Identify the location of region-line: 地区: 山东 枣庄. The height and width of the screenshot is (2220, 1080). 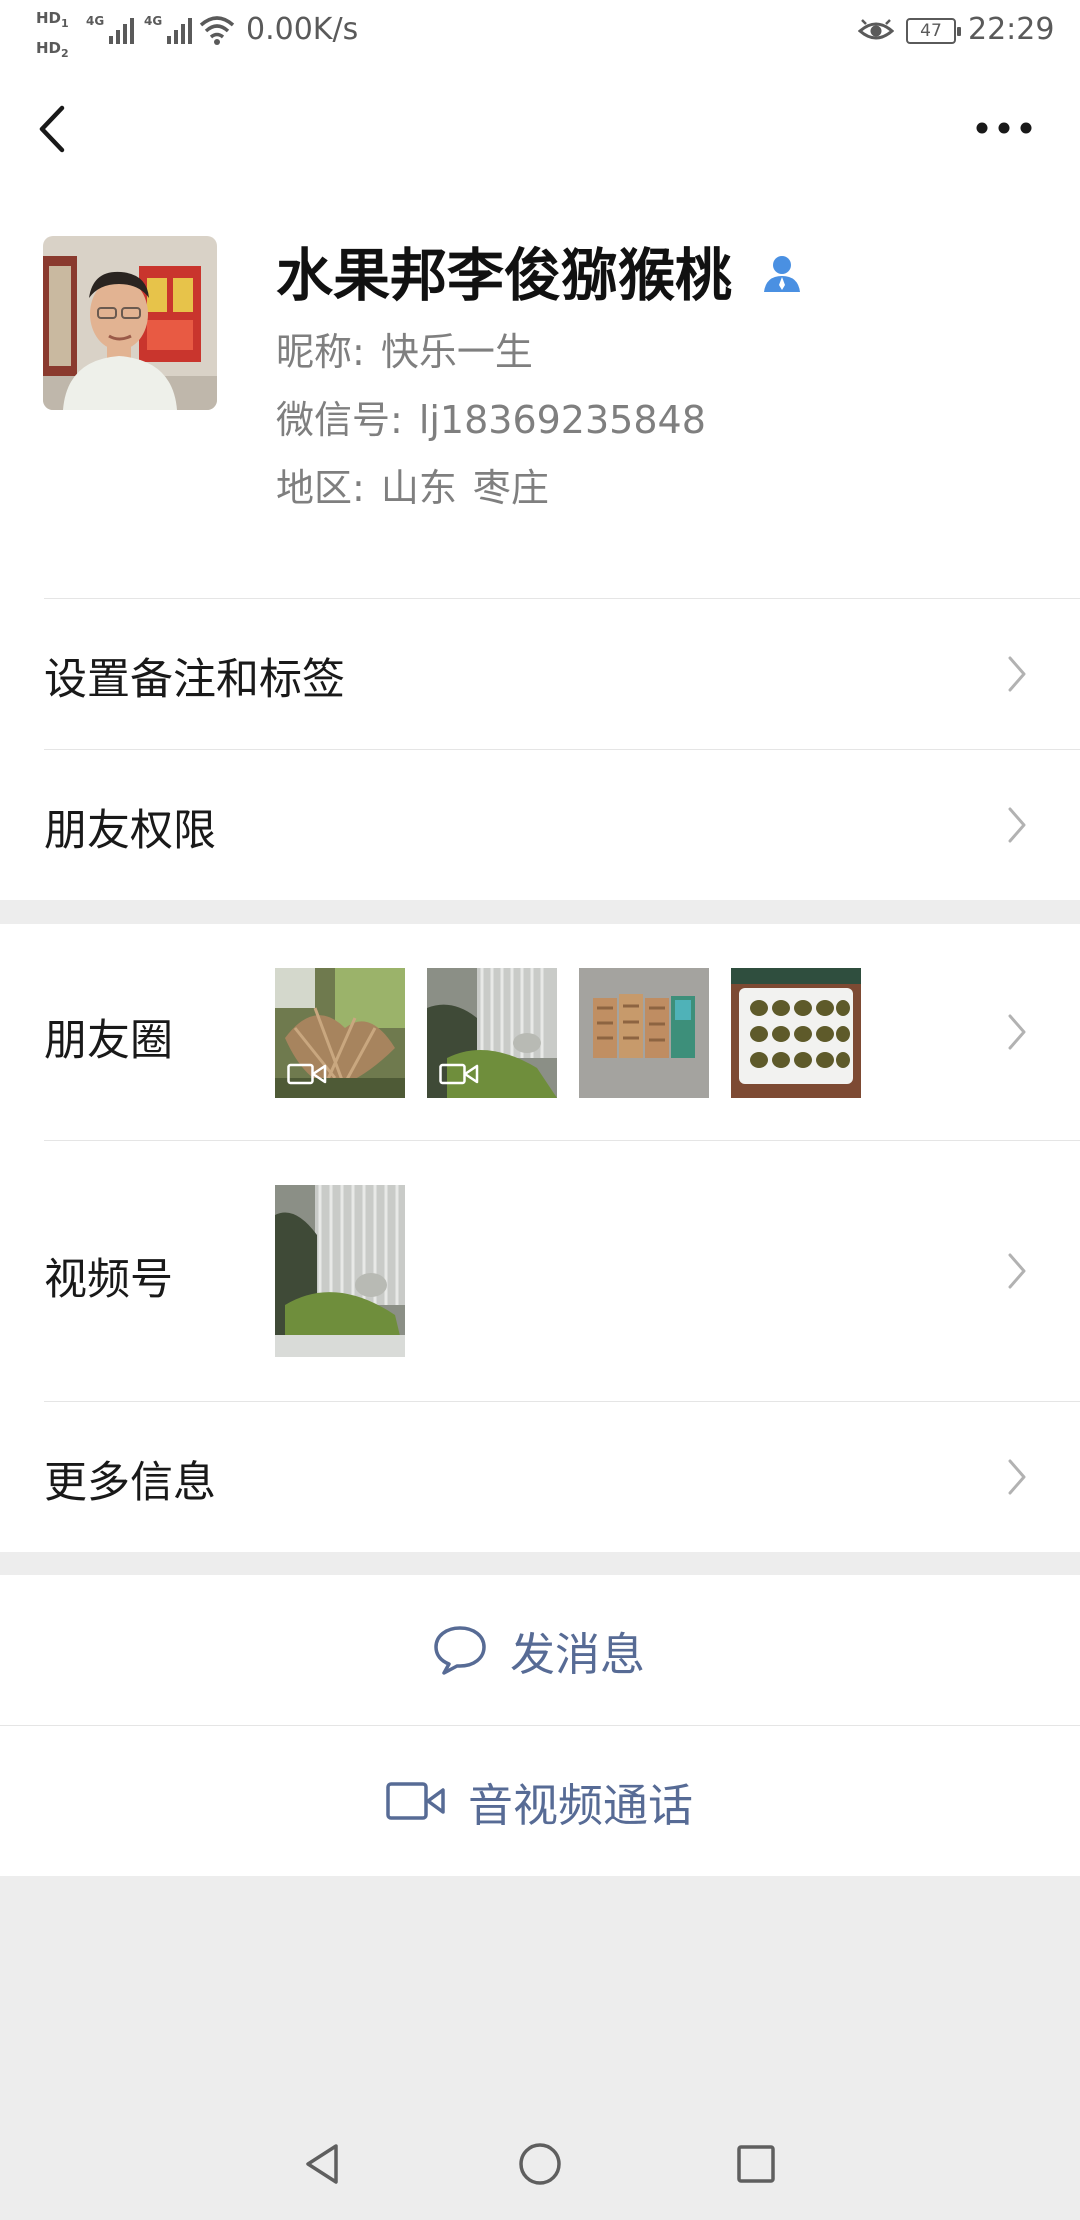
(412, 488).